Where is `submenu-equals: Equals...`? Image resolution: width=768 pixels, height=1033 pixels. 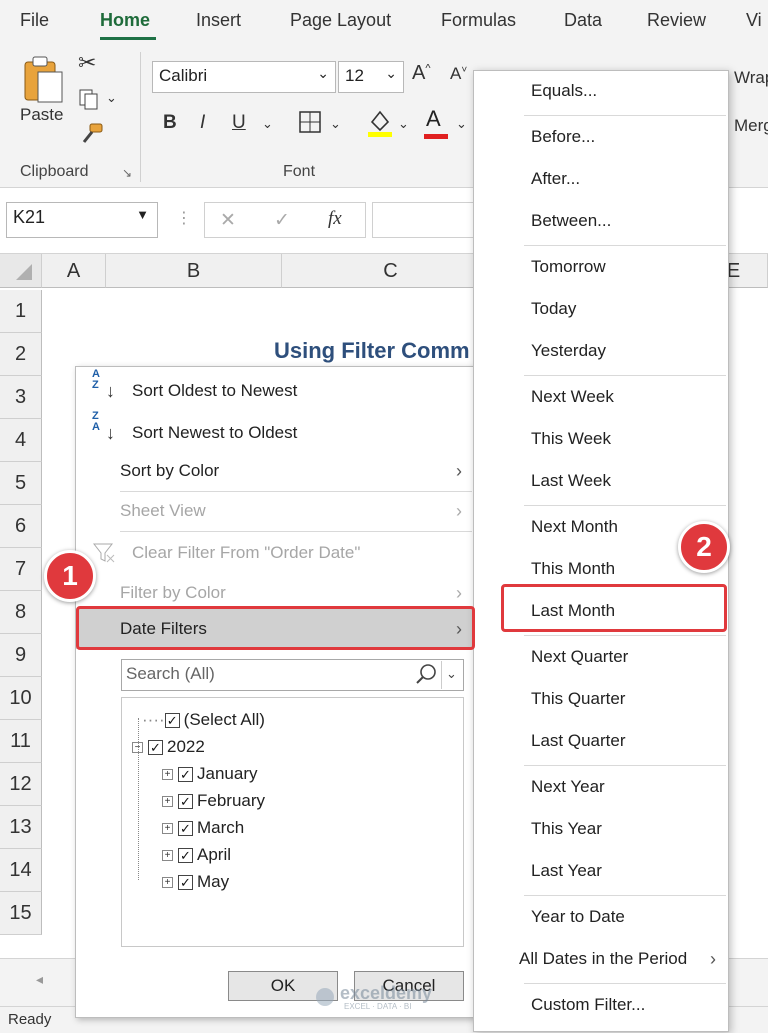 submenu-equals: Equals... is located at coordinates (601, 91).